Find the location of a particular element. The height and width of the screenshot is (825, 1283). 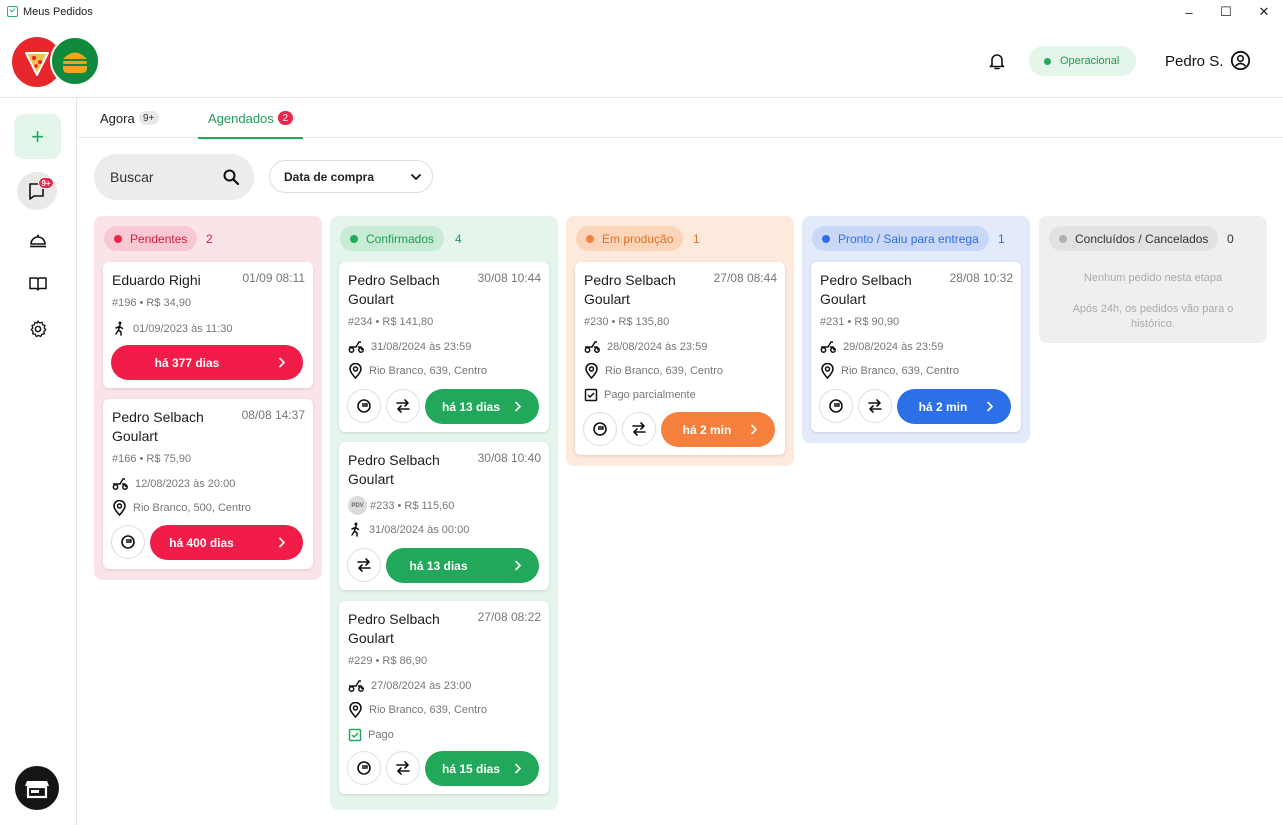

user-name: Pedro S. is located at coordinates (1194, 61).